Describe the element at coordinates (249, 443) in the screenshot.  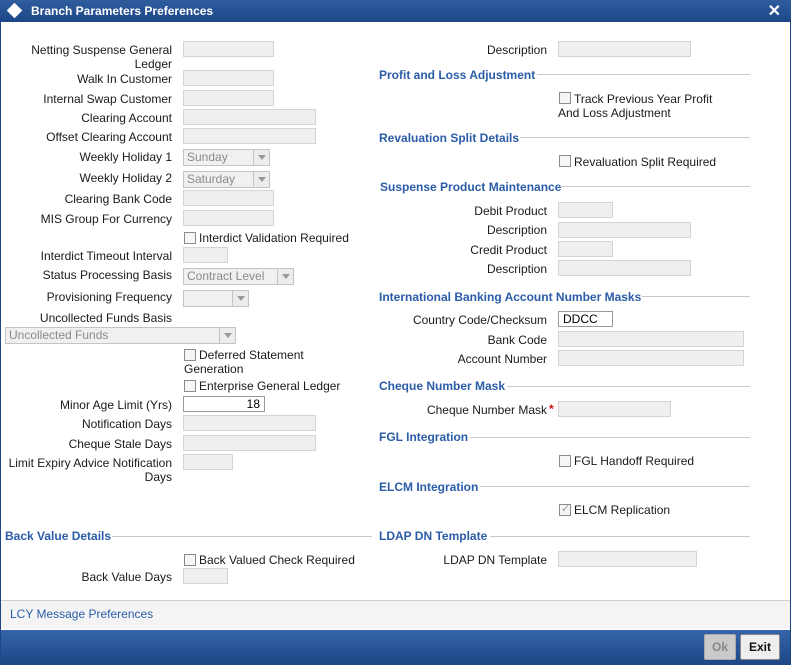
I see `cheque-stale-field` at that location.